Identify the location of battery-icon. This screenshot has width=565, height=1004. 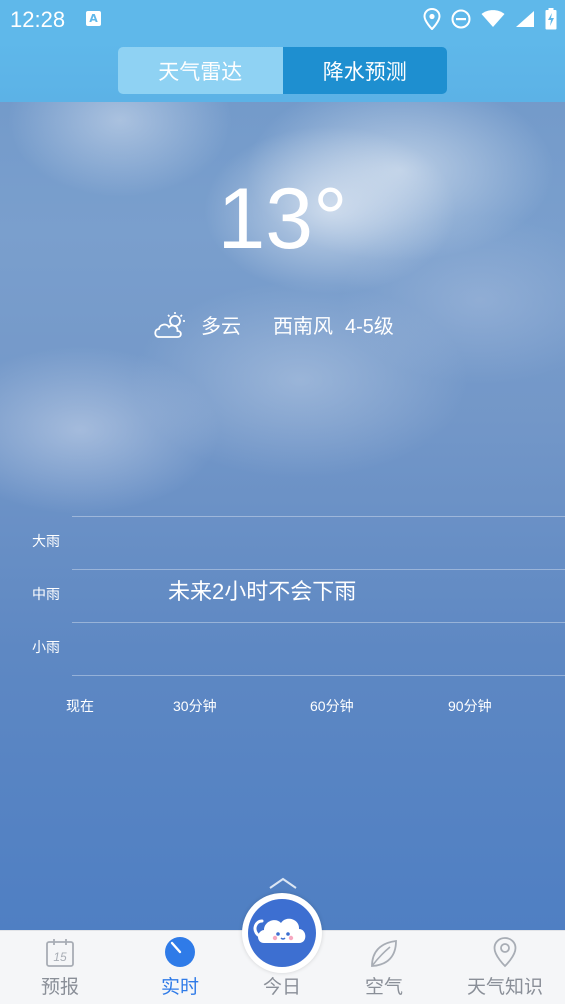
(551, 19).